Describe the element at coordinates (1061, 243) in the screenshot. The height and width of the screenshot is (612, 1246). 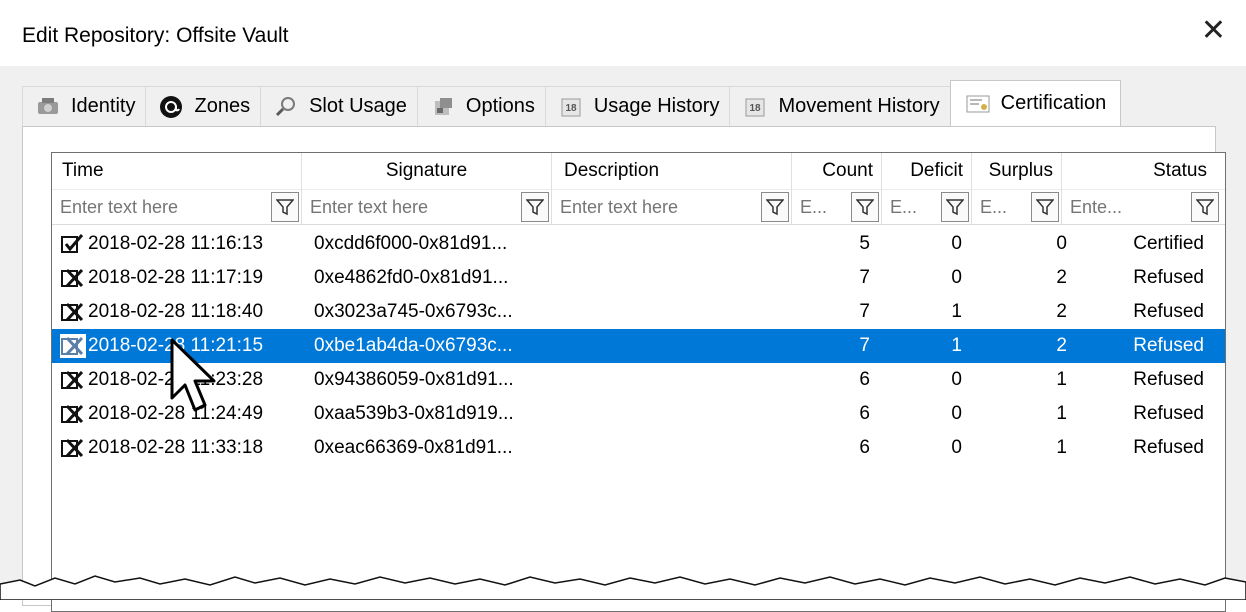
I see `cell-surplus: 0` at that location.